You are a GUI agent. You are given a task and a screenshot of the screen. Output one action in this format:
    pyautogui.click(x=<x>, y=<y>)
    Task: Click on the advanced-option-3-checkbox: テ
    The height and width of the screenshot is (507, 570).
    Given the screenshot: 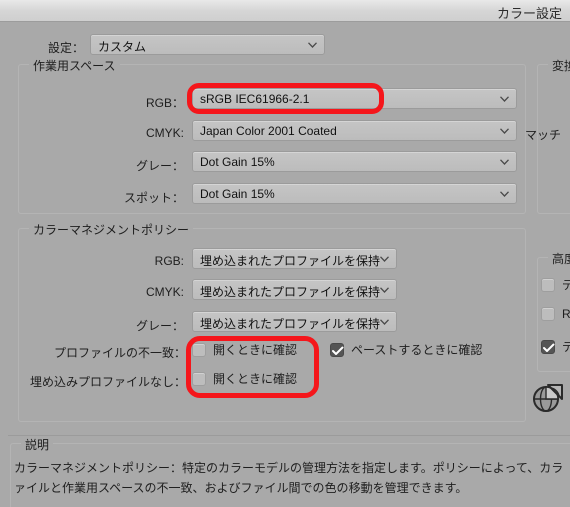 What is the action you would take?
    pyautogui.click(x=555, y=346)
    